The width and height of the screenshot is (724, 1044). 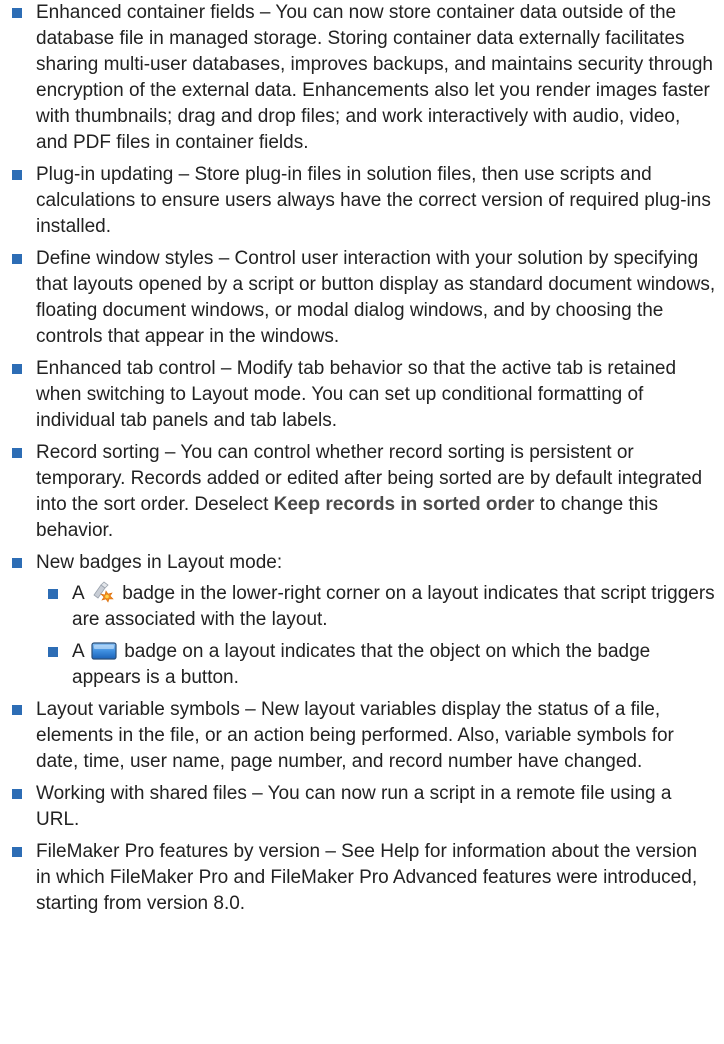 What do you see at coordinates (159, 562) in the screenshot?
I see `list-item-text: New badges in Layout mode:` at bounding box center [159, 562].